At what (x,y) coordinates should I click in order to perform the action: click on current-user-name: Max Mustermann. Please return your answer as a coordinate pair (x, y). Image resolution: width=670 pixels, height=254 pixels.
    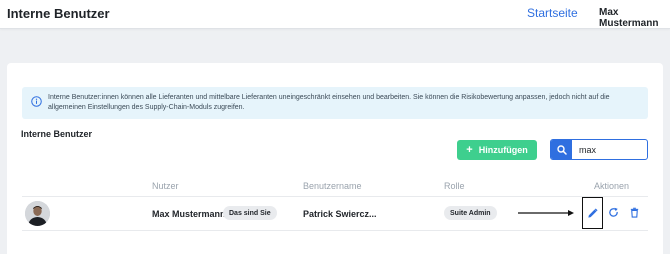
    Looking at the image, I should click on (634, 18).